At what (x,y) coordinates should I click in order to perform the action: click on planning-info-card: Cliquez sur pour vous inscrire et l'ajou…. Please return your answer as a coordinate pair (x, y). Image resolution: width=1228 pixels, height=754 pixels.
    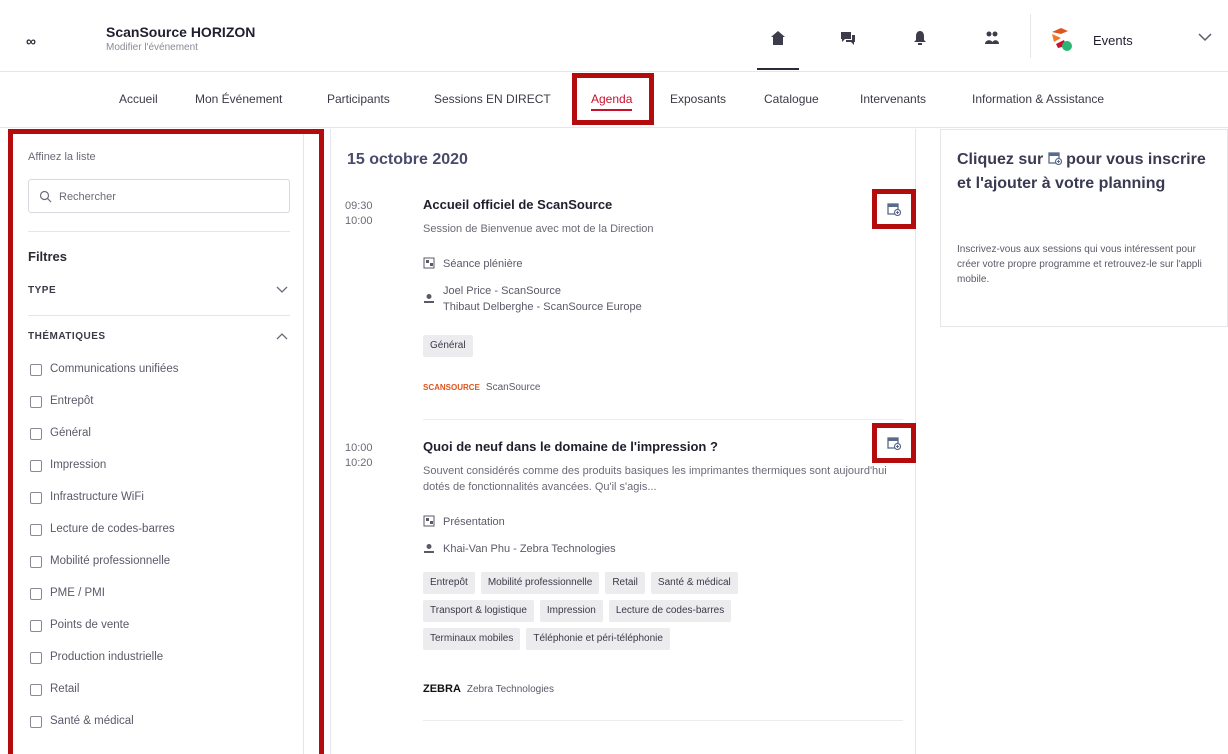
    Looking at the image, I should click on (1084, 228).